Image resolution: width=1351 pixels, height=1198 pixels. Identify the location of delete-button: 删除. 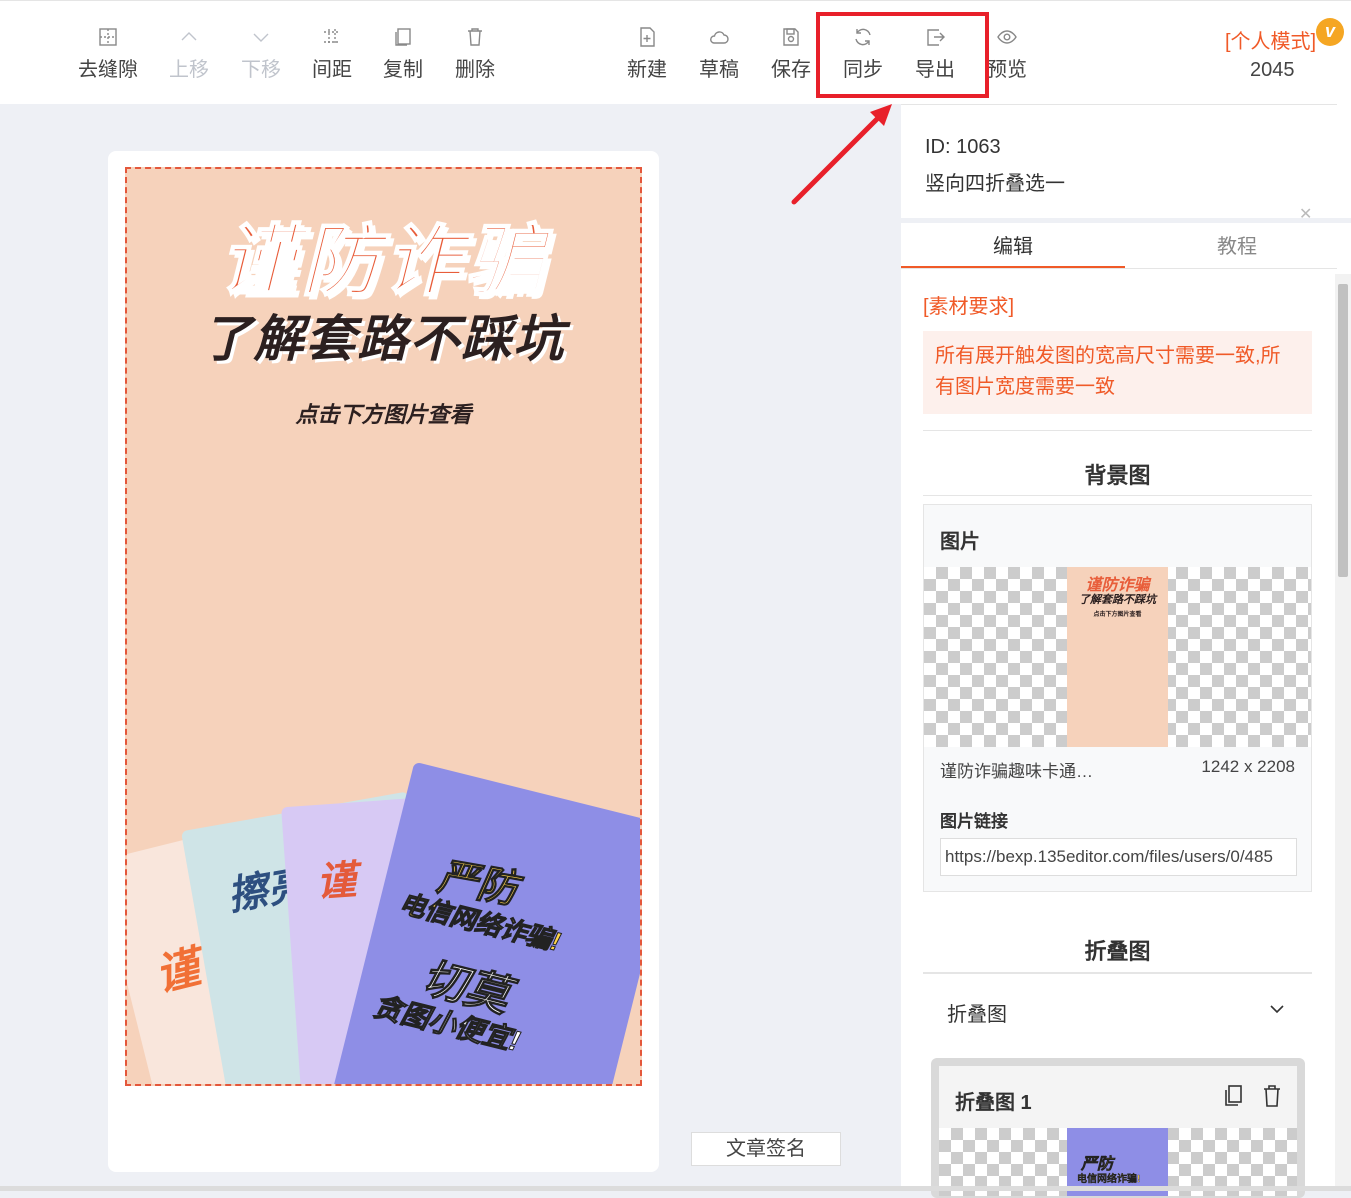
(475, 52).